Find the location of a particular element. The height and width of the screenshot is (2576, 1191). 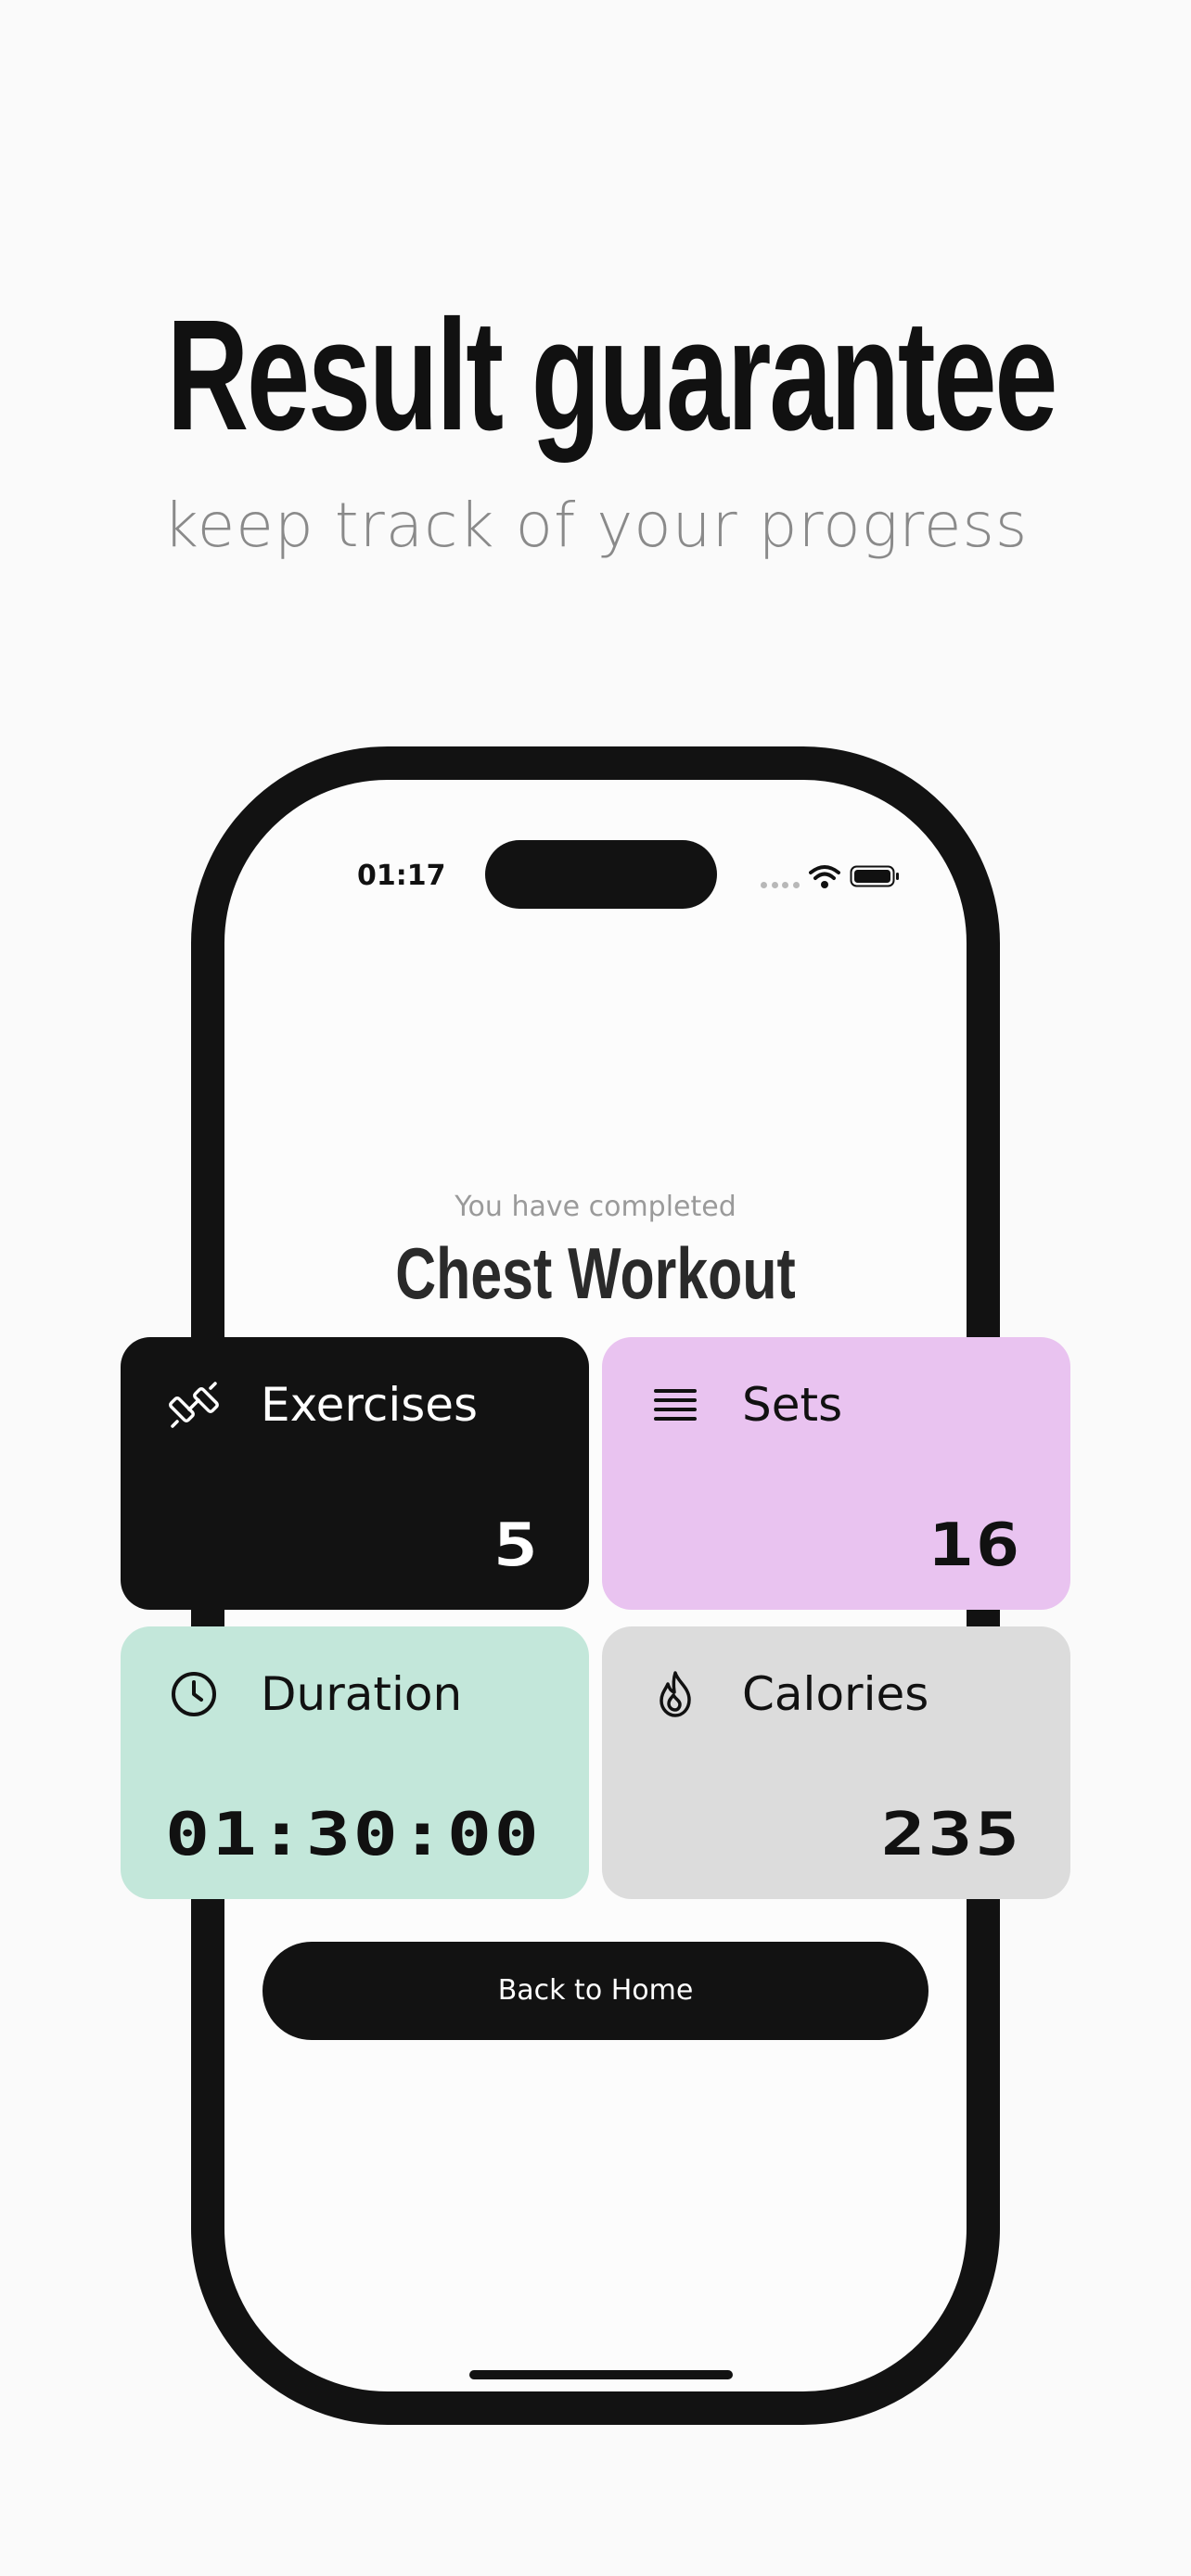

clock-icon is located at coordinates (194, 1694).